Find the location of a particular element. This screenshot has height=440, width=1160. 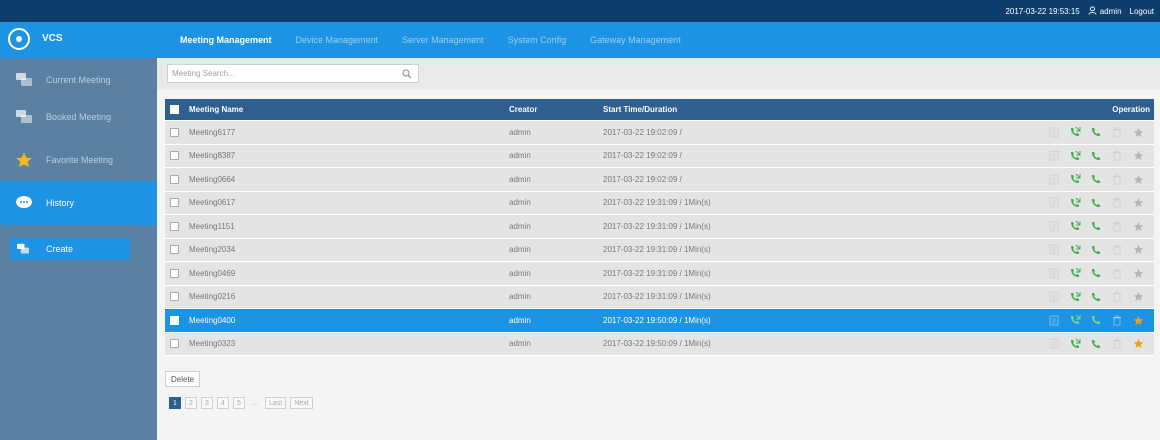

page-5-button: 5 is located at coordinates (239, 403).